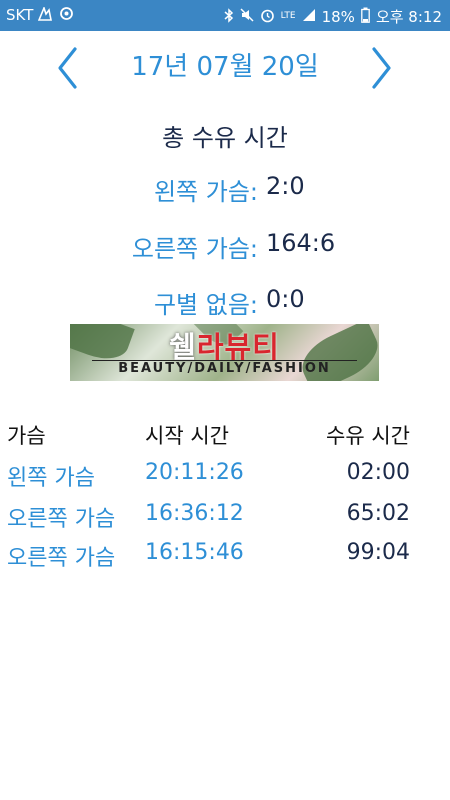  I want to click on battery-percent: 18%, so click(338, 16).